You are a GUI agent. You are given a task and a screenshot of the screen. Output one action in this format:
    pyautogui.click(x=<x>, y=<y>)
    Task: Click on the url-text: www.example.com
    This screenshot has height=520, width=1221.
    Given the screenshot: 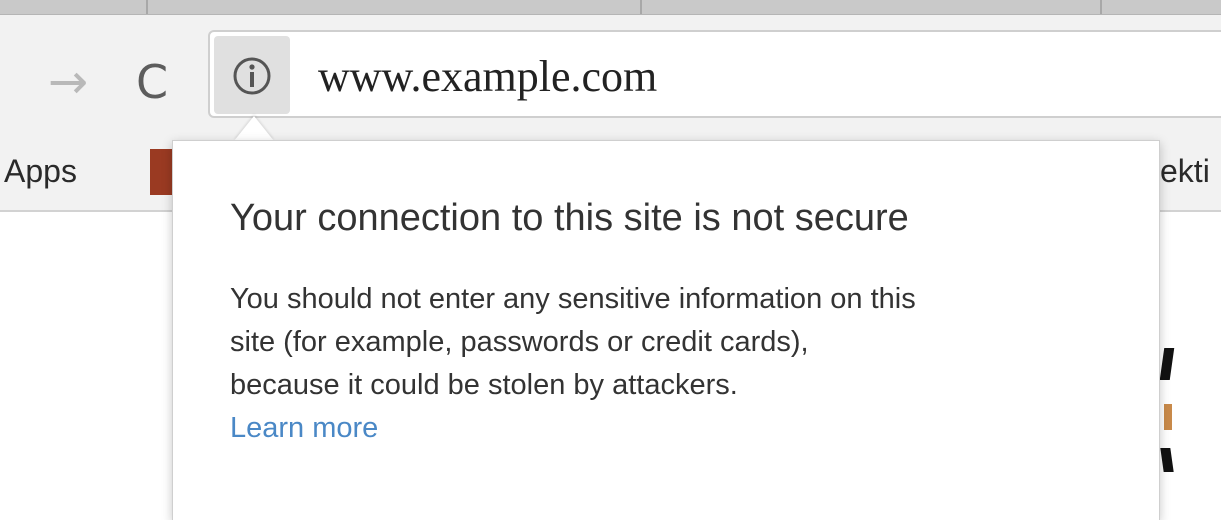 What is the action you would take?
    pyautogui.click(x=487, y=77)
    